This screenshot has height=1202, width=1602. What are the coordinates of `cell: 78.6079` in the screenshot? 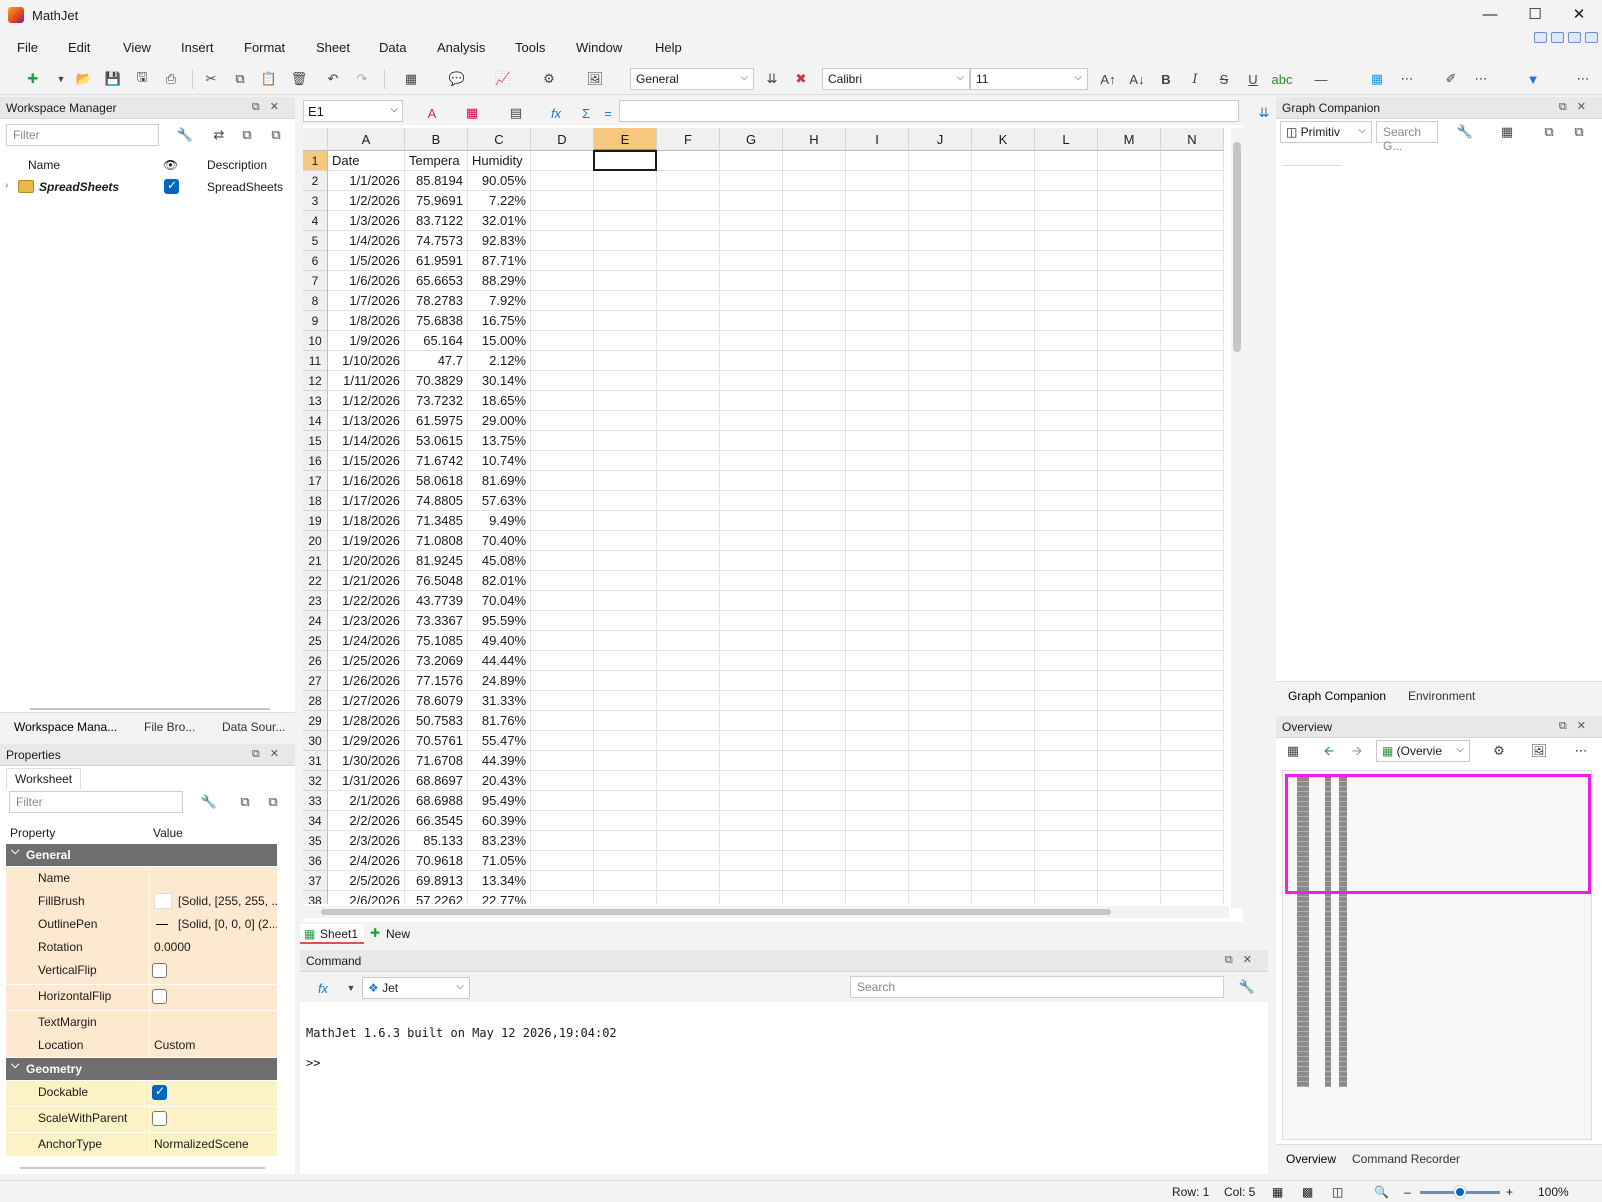 It's located at (436, 701).